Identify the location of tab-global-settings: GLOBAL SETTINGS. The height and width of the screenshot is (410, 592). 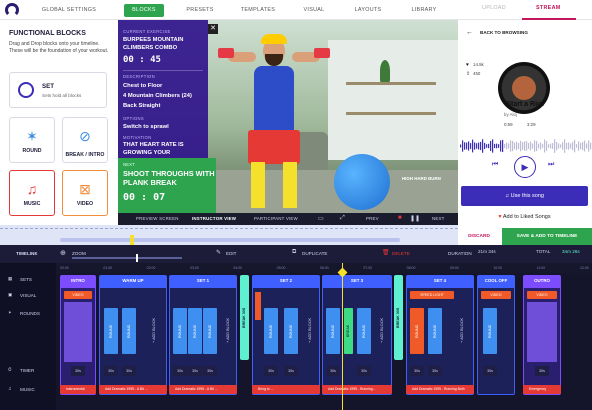
(69, 10).